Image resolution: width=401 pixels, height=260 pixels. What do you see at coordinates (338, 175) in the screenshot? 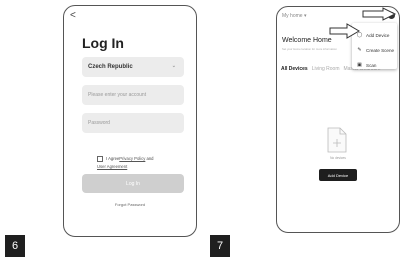
I see `add-device-button: Add Device` at bounding box center [338, 175].